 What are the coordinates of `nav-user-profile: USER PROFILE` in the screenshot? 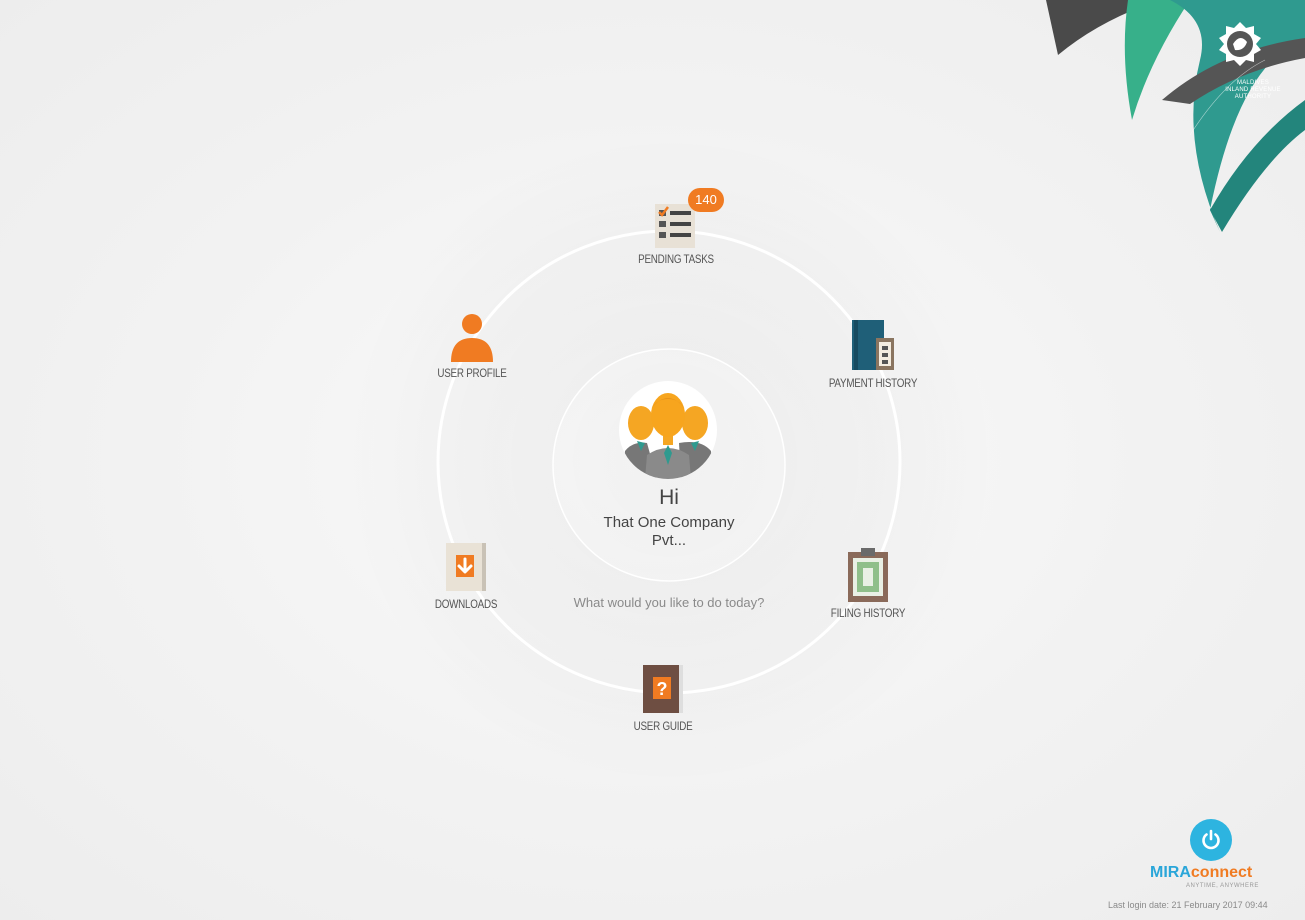 It's located at (472, 346).